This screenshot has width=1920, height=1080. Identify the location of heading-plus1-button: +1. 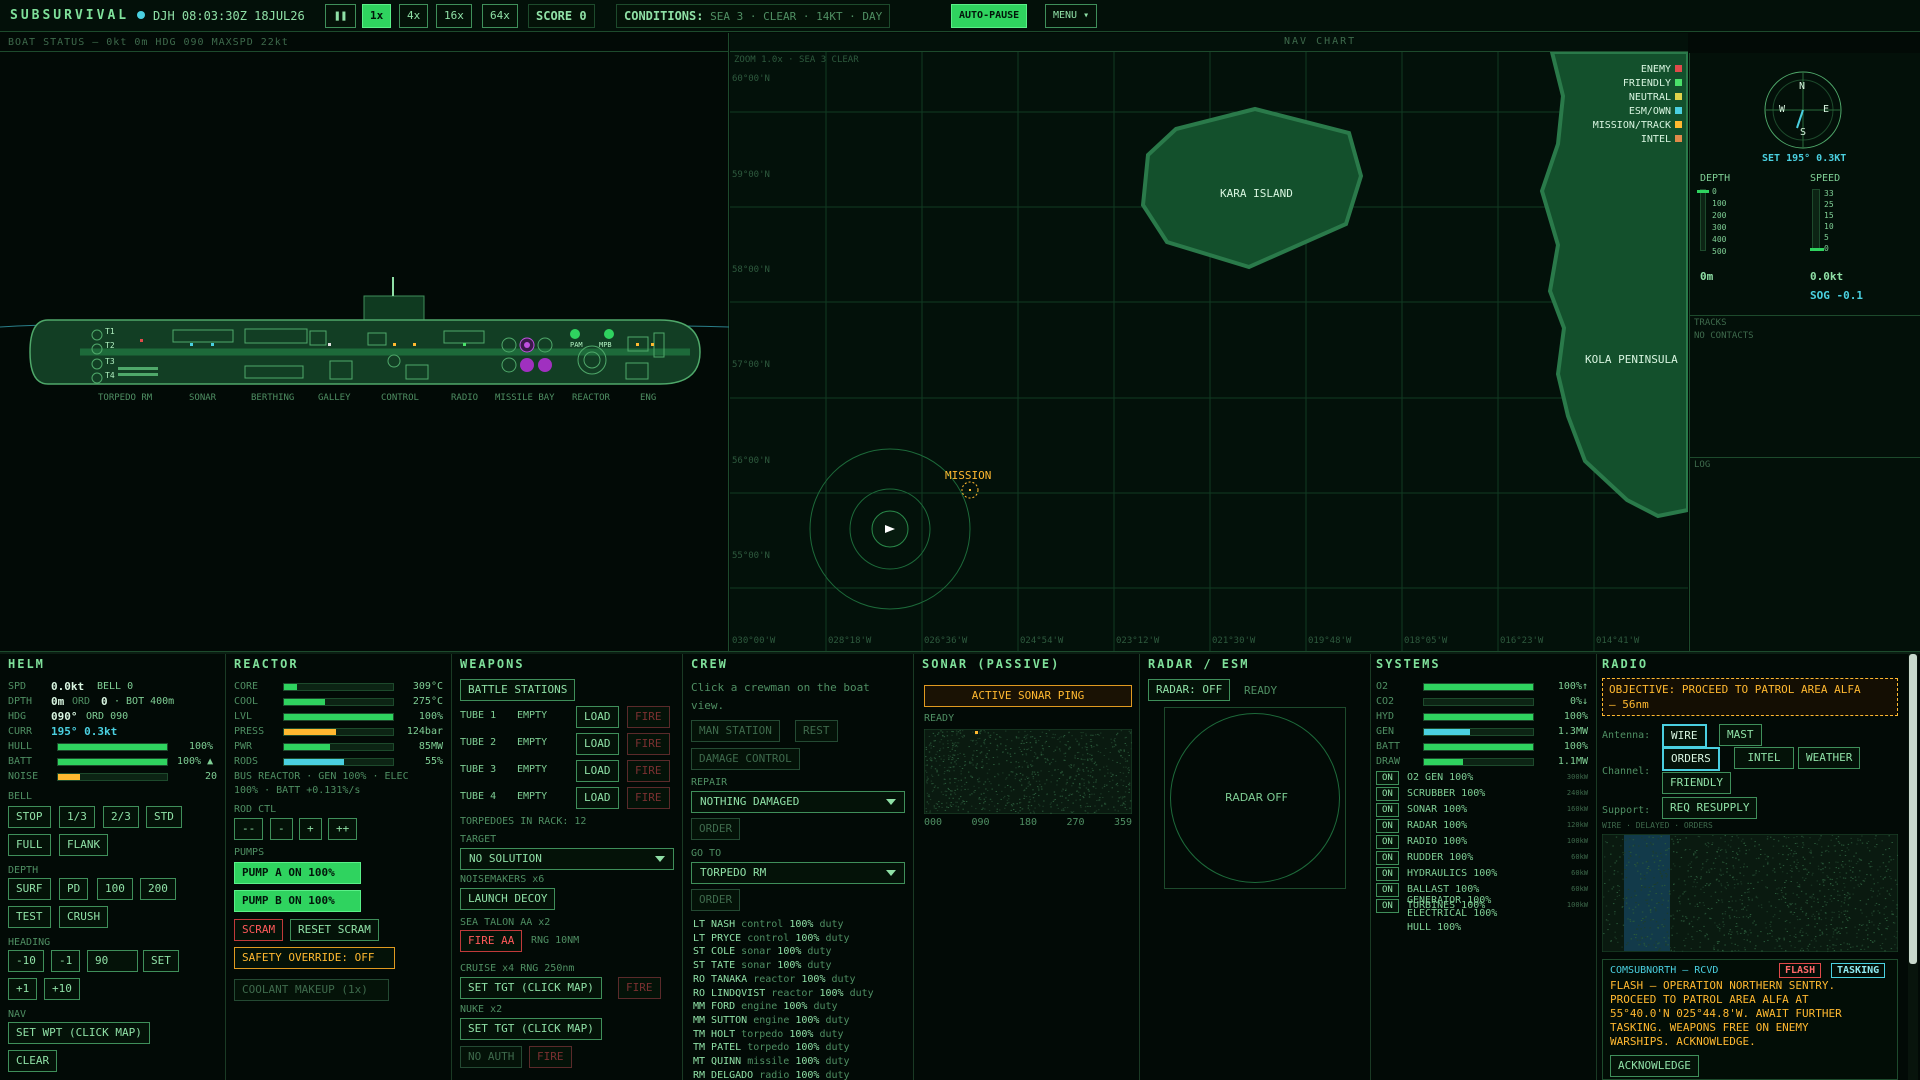
(23, 989).